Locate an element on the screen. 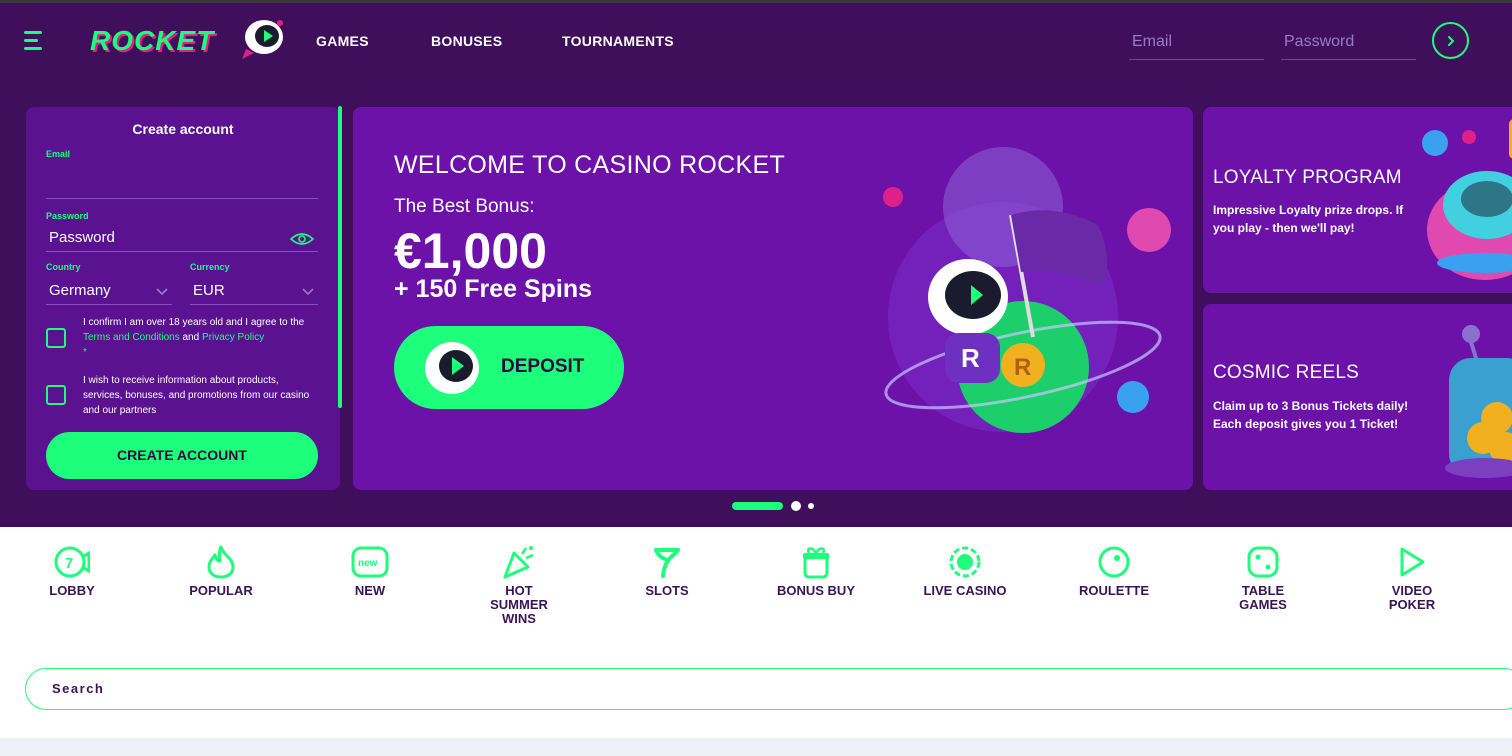  signup-password-field: Password is located at coordinates (182, 238).